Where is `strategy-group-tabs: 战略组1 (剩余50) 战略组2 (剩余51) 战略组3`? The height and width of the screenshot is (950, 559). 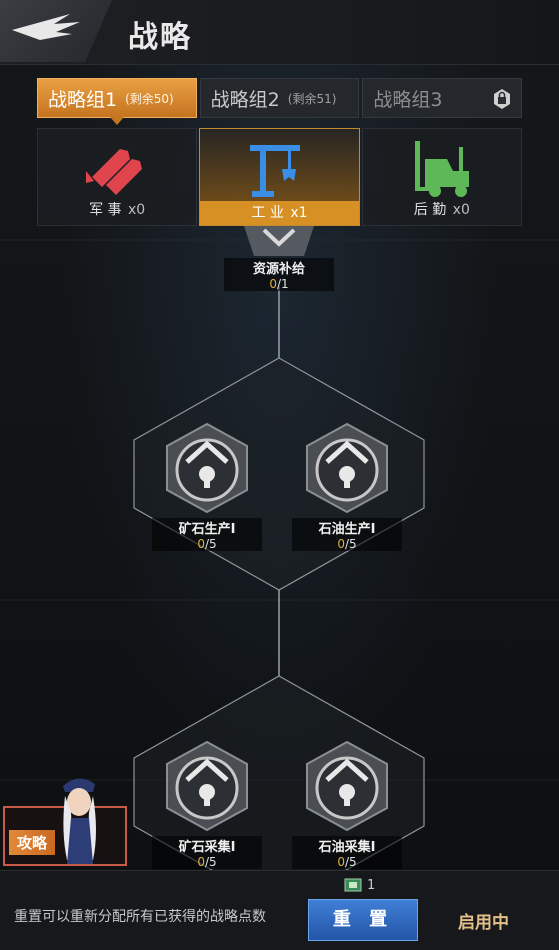 strategy-group-tabs: 战略组1 (剩余50) 战略组2 (剩余51) 战略组3 is located at coordinates (280, 101).